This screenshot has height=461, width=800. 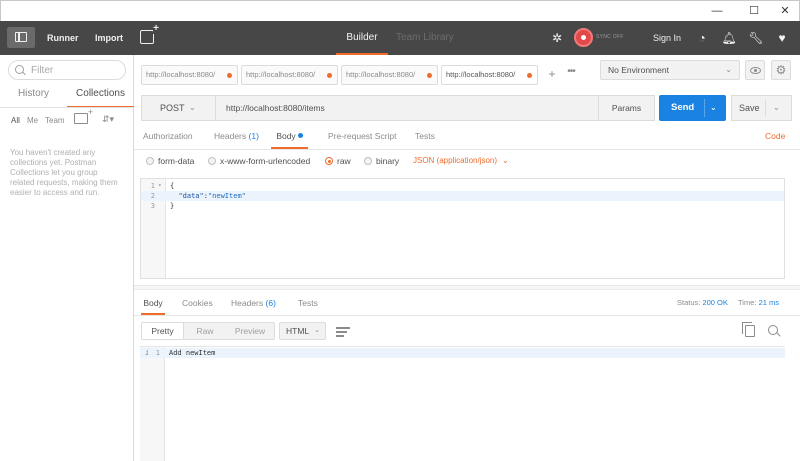 What do you see at coordinates (729, 38) in the screenshot?
I see `bell-icon: 🔔︎` at bounding box center [729, 38].